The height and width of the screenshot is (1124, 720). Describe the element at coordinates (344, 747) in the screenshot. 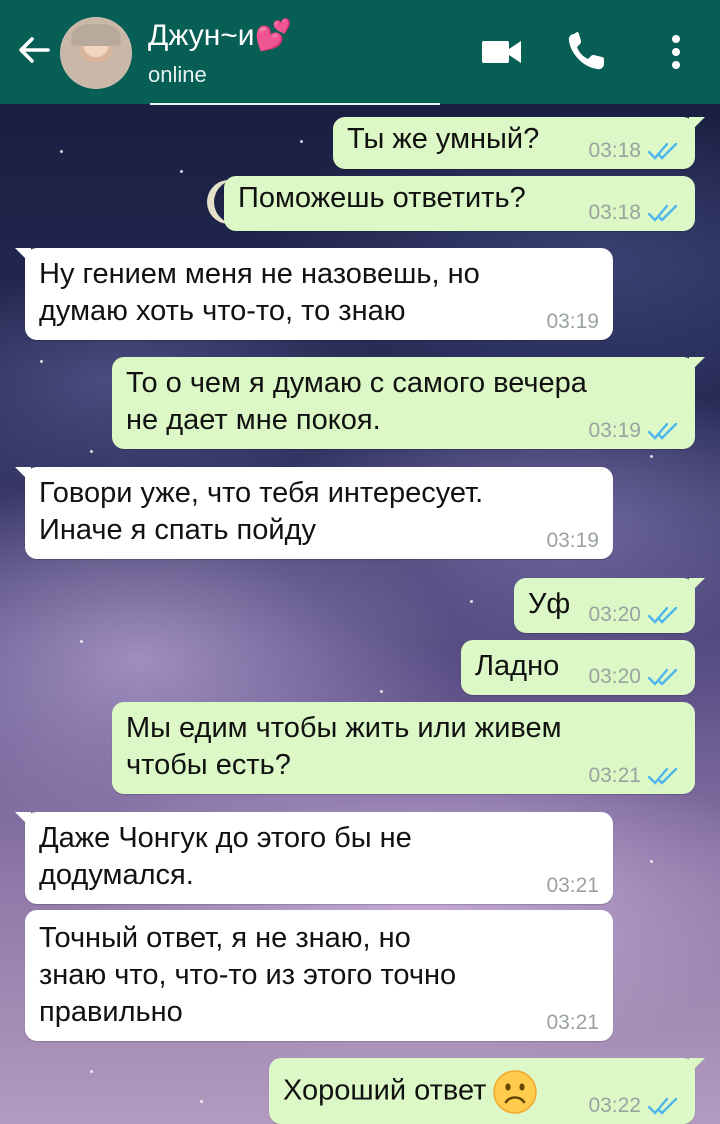

I see `message-text: Мы едим чтобы жить или живем чтобы есть?` at that location.